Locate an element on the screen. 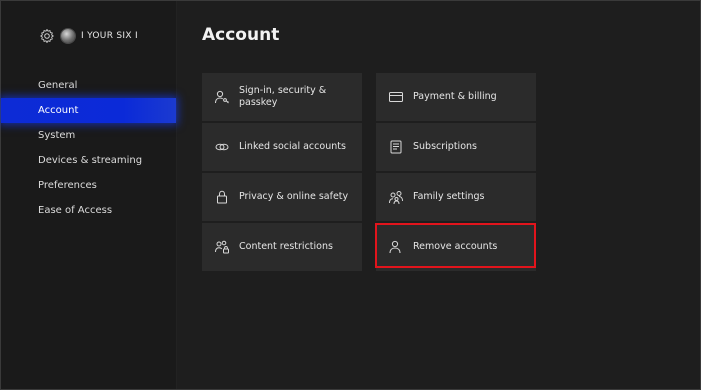 This screenshot has height=390, width=701. profile-header: I YOUR SIX I is located at coordinates (88, 36).